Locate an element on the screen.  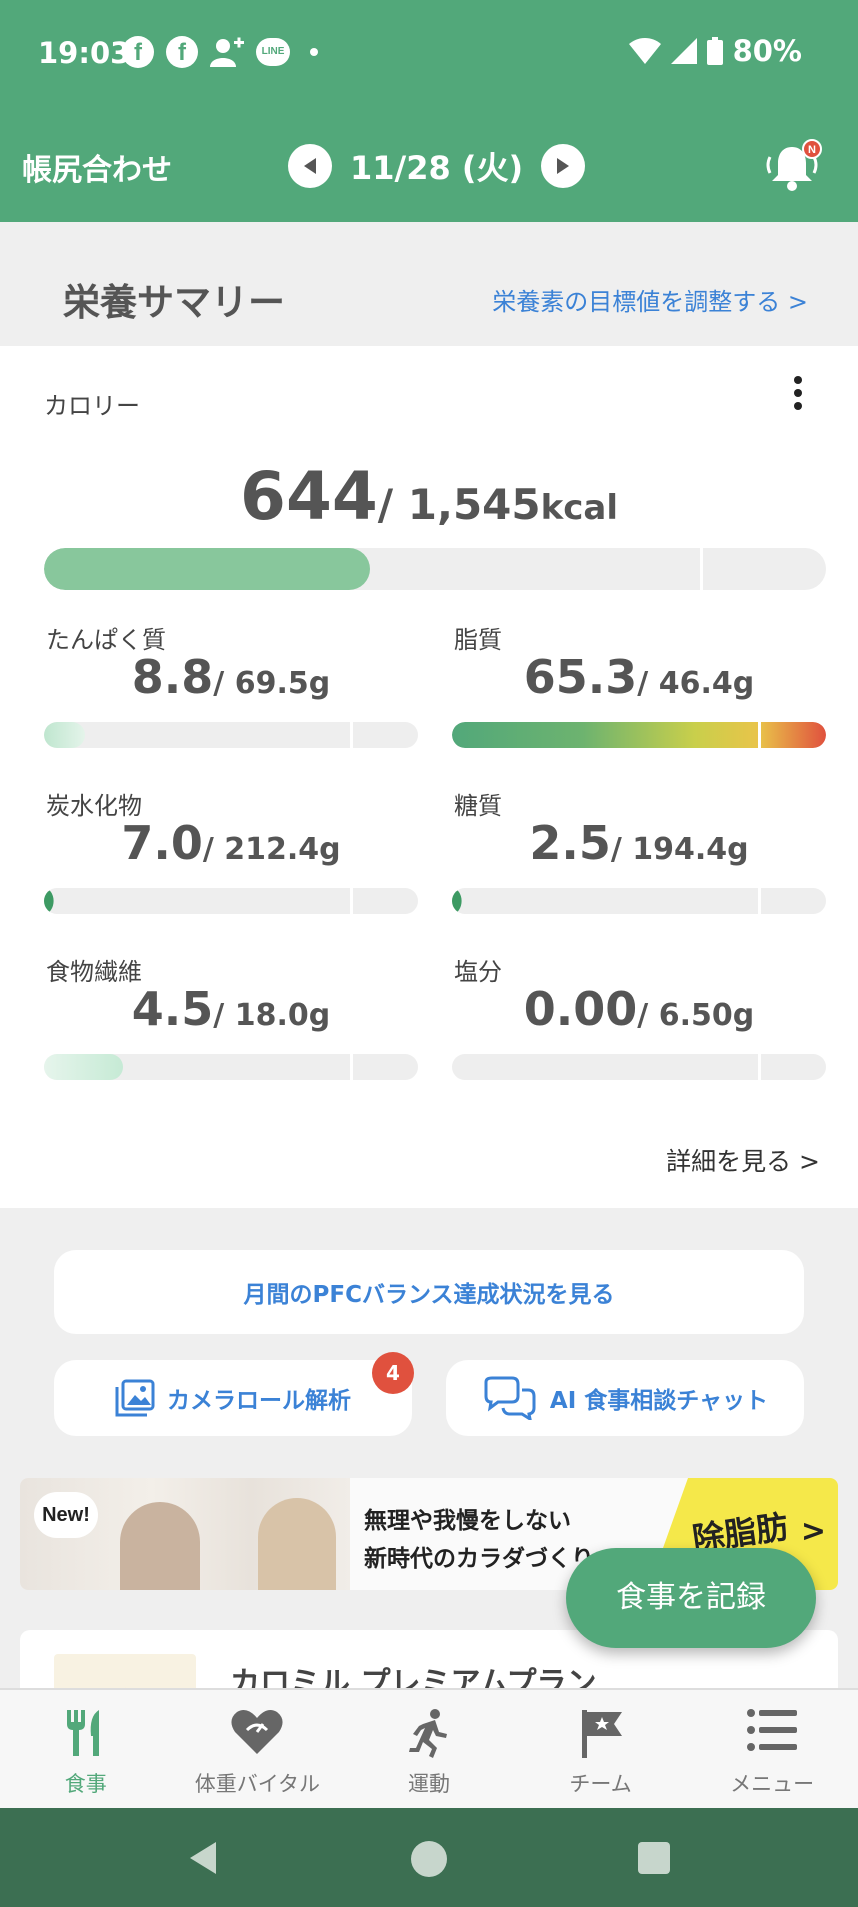
status-bar: 19:03 f f LINE 80% is located at coordinates (429, 52).